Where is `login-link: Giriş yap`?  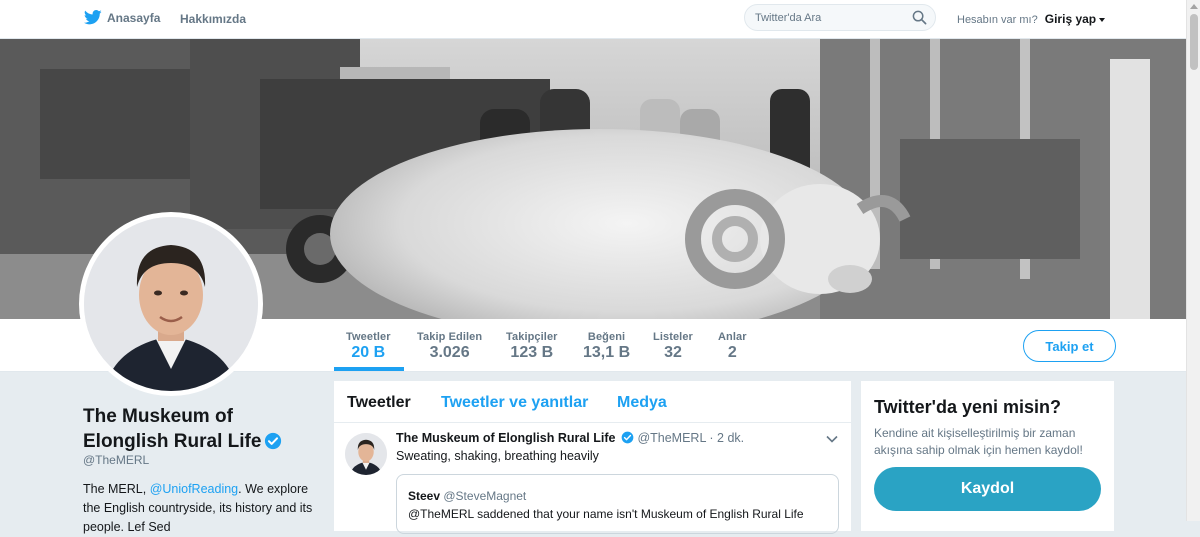
login-link: Giriş yap is located at coordinates (1075, 19).